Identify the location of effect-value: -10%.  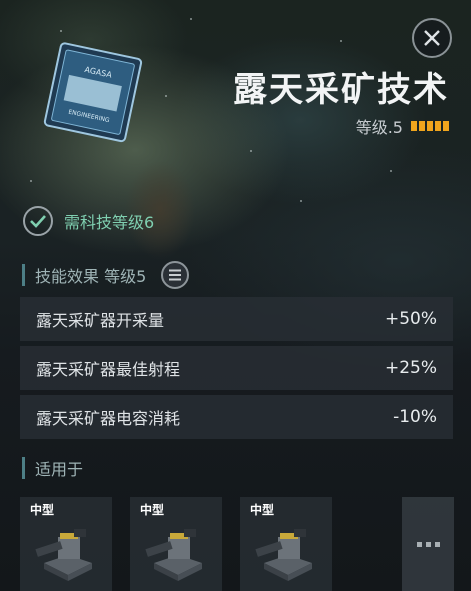
(415, 417).